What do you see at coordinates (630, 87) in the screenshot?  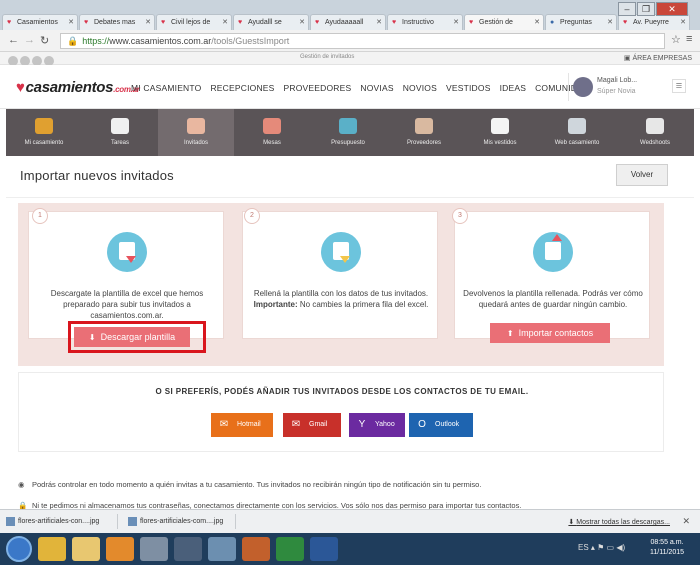 I see `user-menu: Magali Lob... Súper Novia ≡` at bounding box center [630, 87].